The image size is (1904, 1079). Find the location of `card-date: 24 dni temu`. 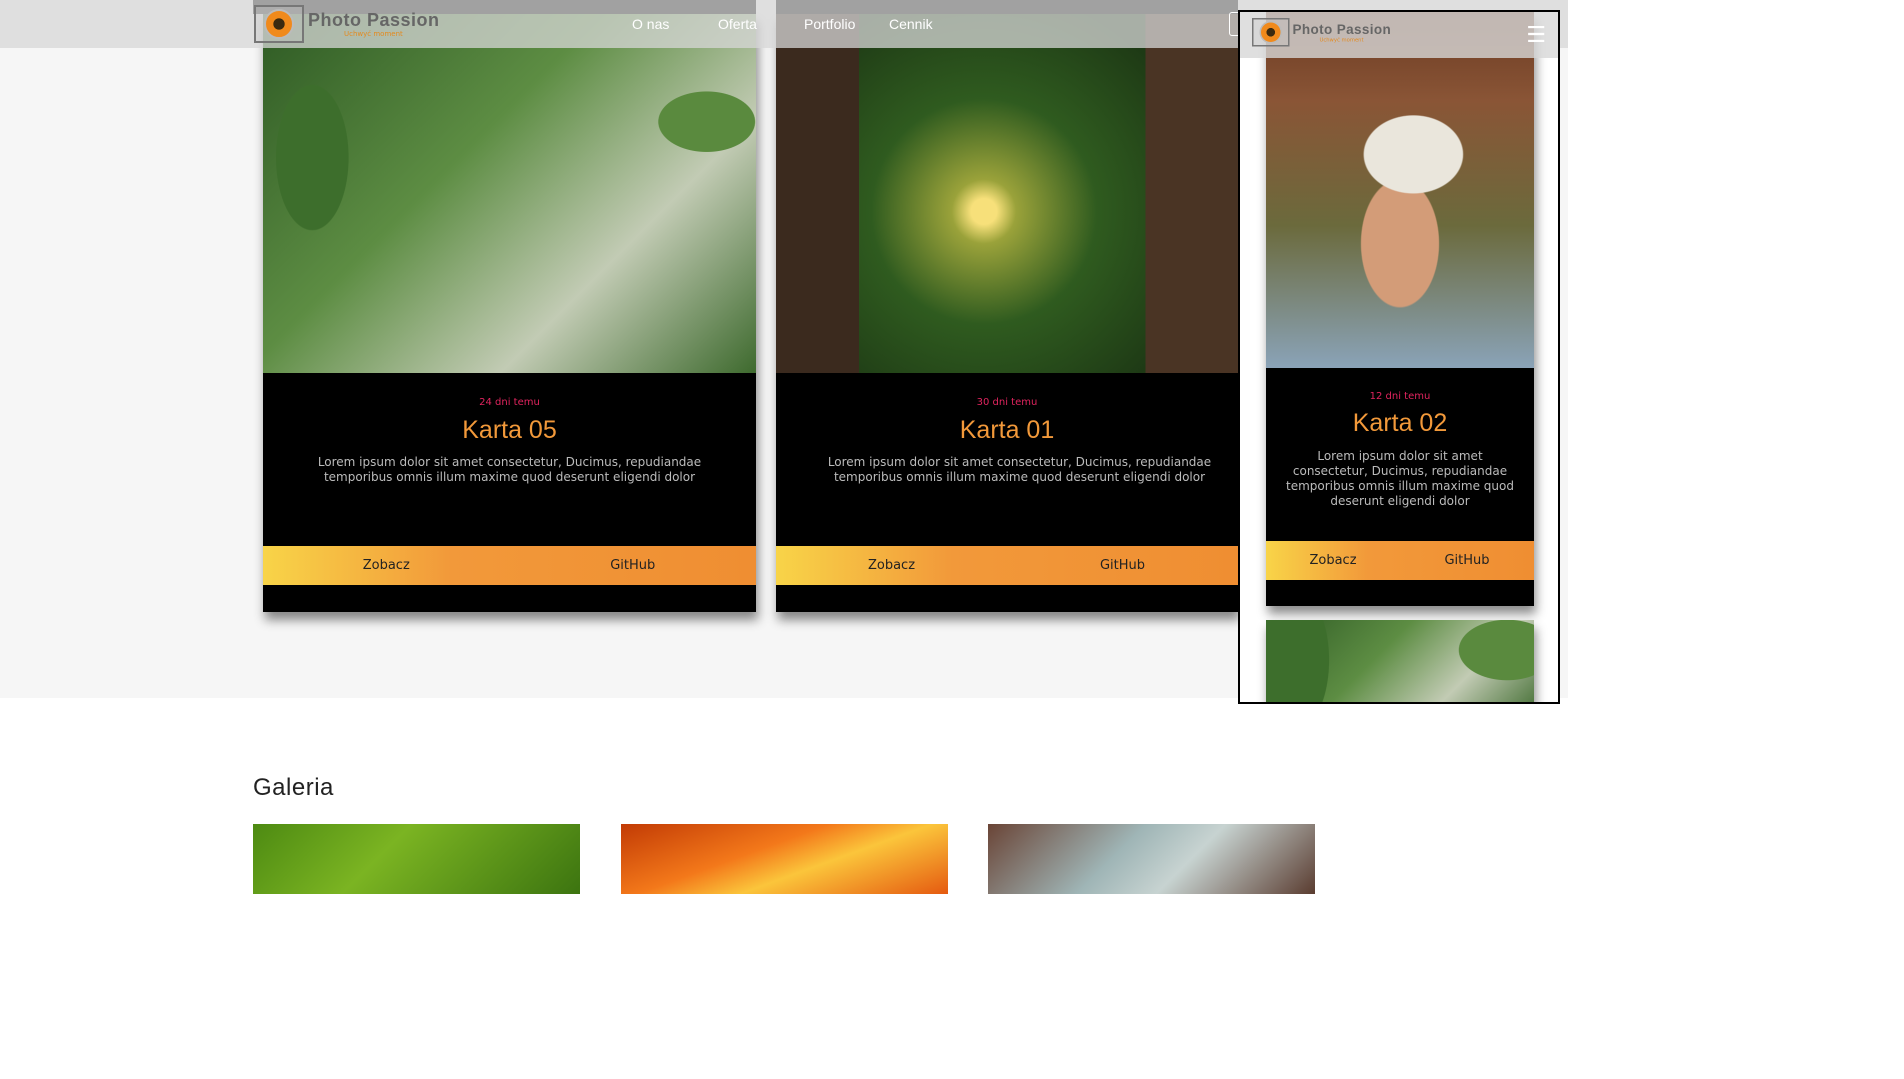

card-date: 24 dni temu is located at coordinates (509, 402).